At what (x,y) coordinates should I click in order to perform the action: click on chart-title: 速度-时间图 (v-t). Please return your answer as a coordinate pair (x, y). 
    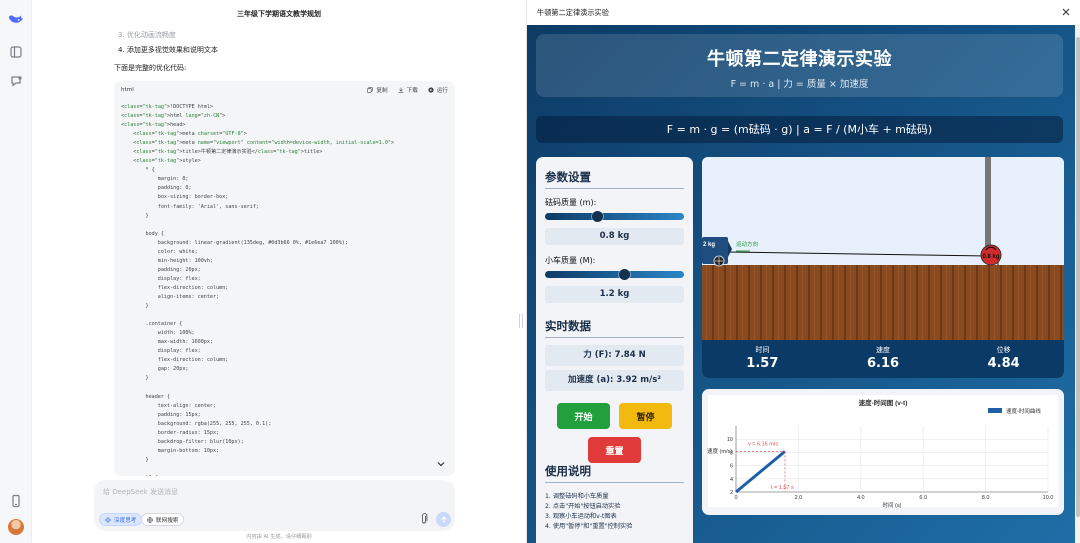
    Looking at the image, I should click on (883, 402).